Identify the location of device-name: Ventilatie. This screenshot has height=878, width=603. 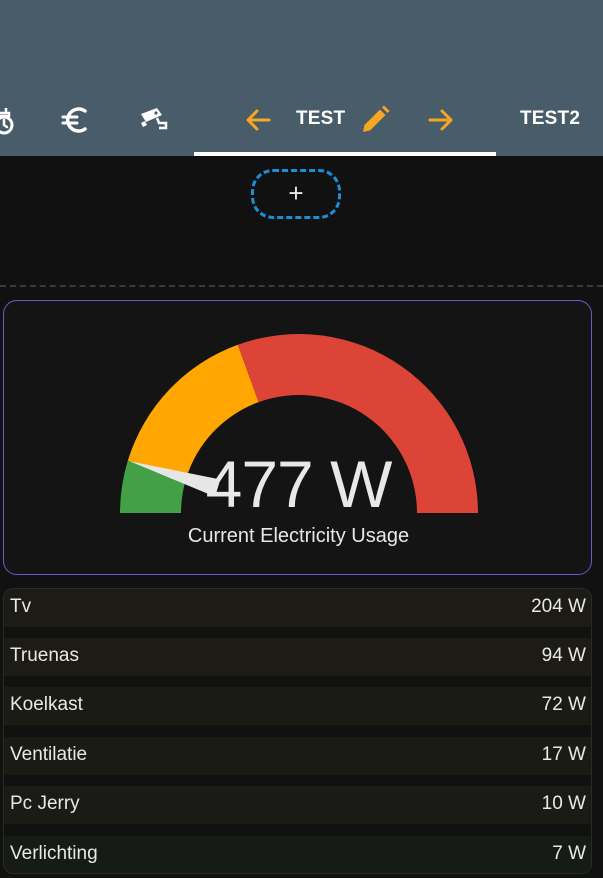
(49, 754).